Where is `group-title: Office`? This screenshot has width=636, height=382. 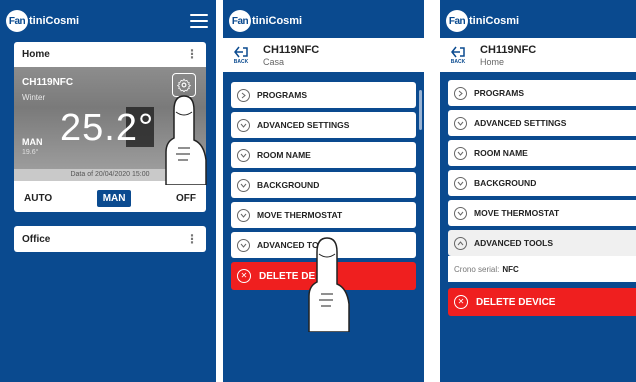 group-title: Office is located at coordinates (36, 239).